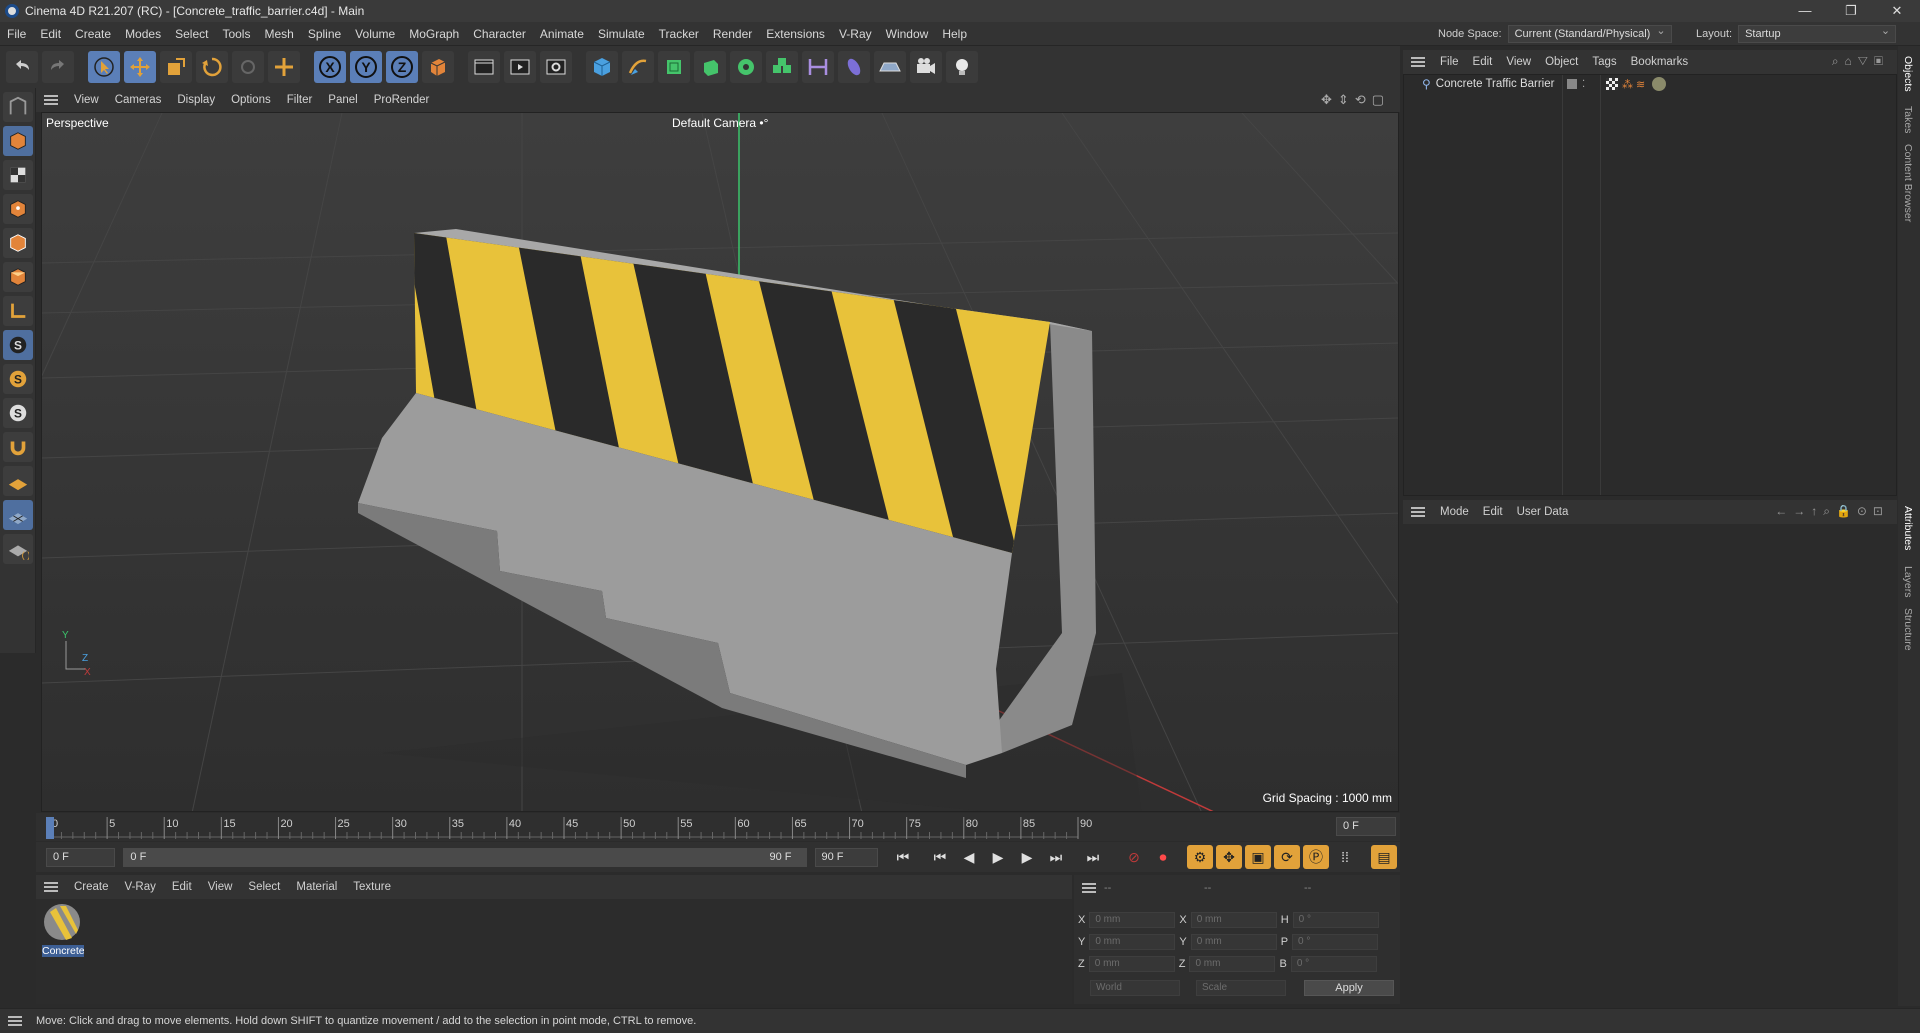 The image size is (1920, 1033). What do you see at coordinates (732, 34) in the screenshot?
I see `menu-render: Render` at bounding box center [732, 34].